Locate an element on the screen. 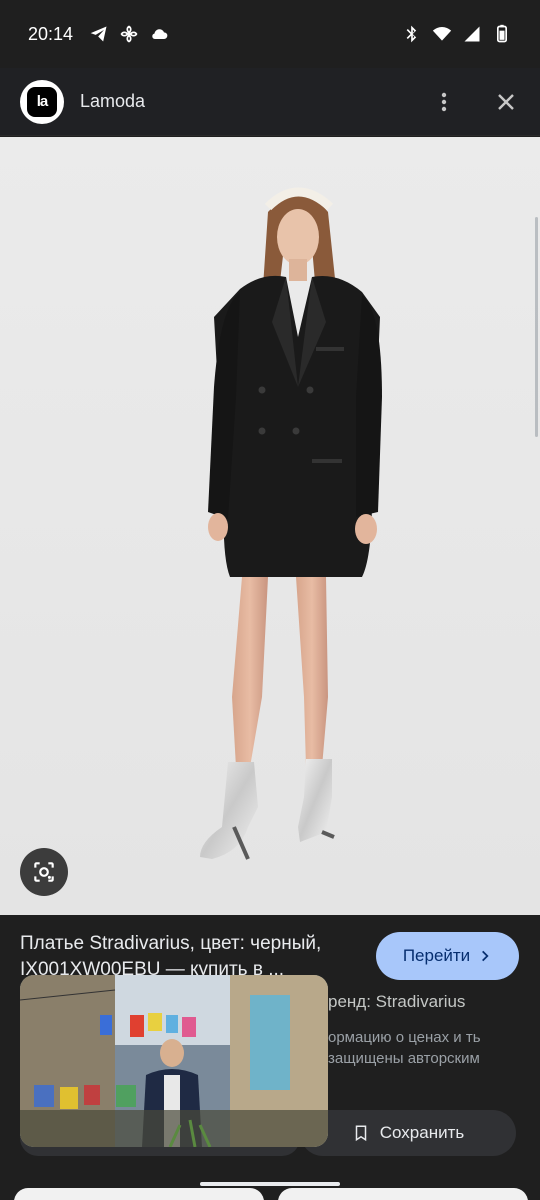  visit-button: Перейти is located at coordinates (447, 956).